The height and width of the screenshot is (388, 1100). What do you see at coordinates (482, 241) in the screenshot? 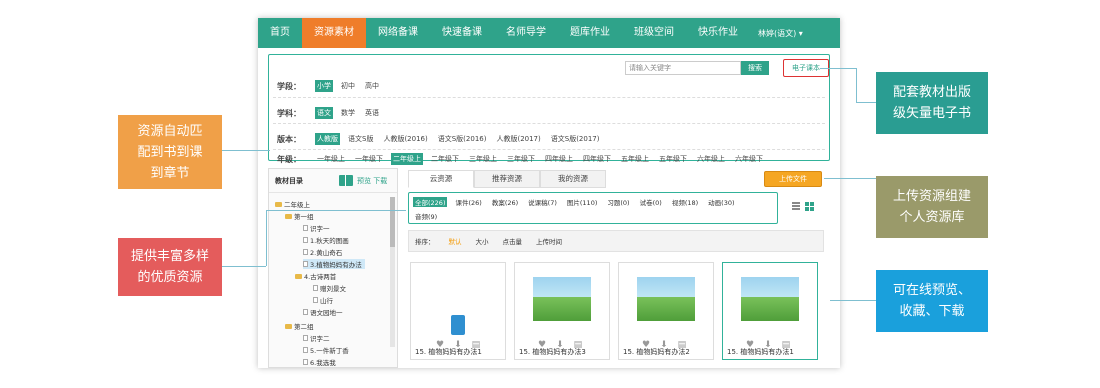
I see `sort-option: 大小` at bounding box center [482, 241].